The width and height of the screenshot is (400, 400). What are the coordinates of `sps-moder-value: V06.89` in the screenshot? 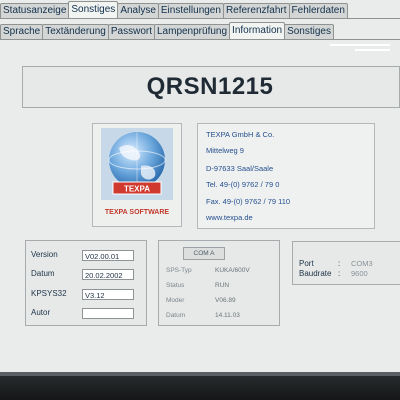 It's located at (225, 300).